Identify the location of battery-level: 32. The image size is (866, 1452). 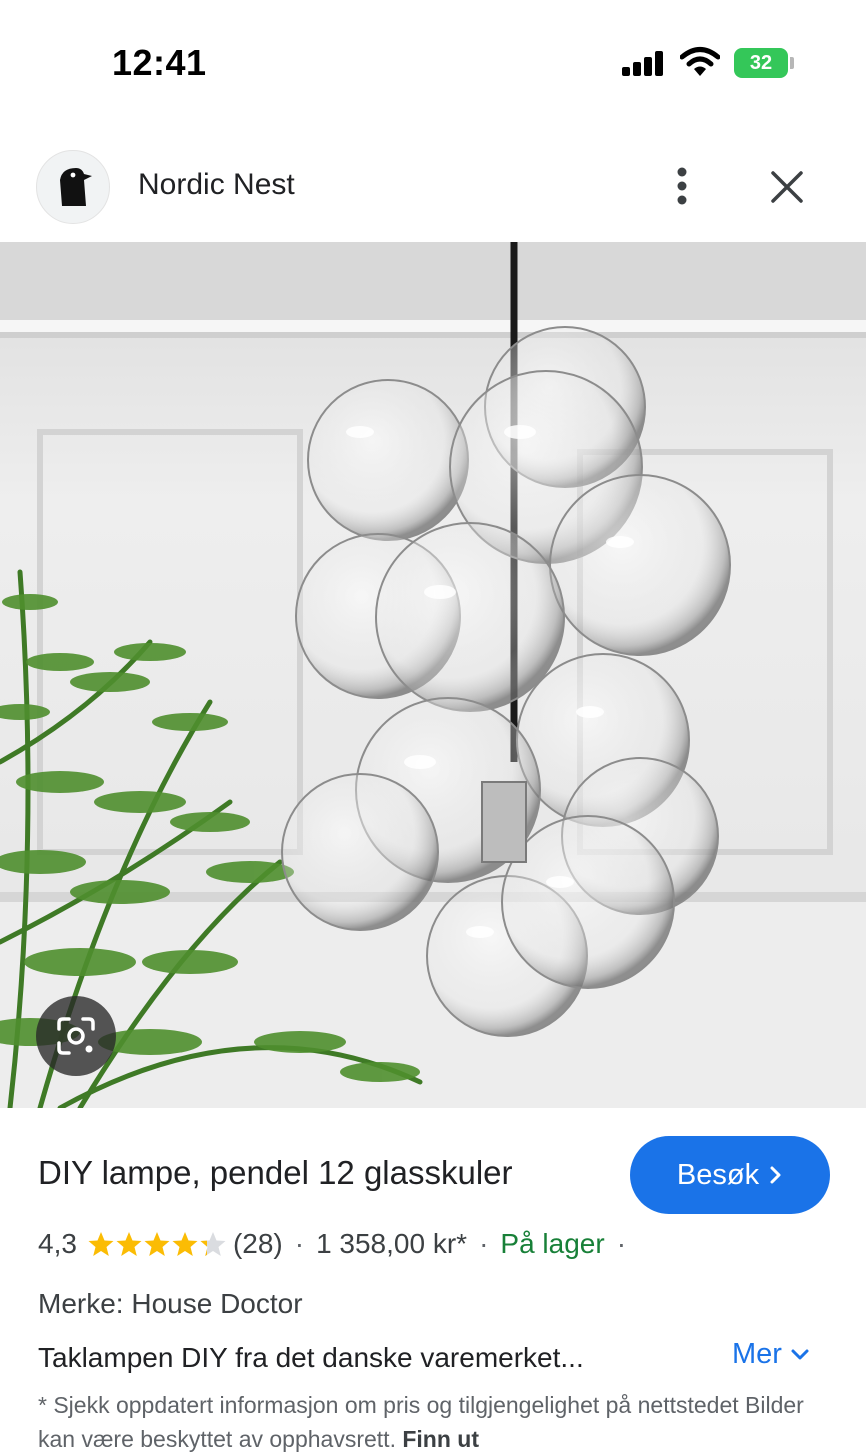
(761, 62).